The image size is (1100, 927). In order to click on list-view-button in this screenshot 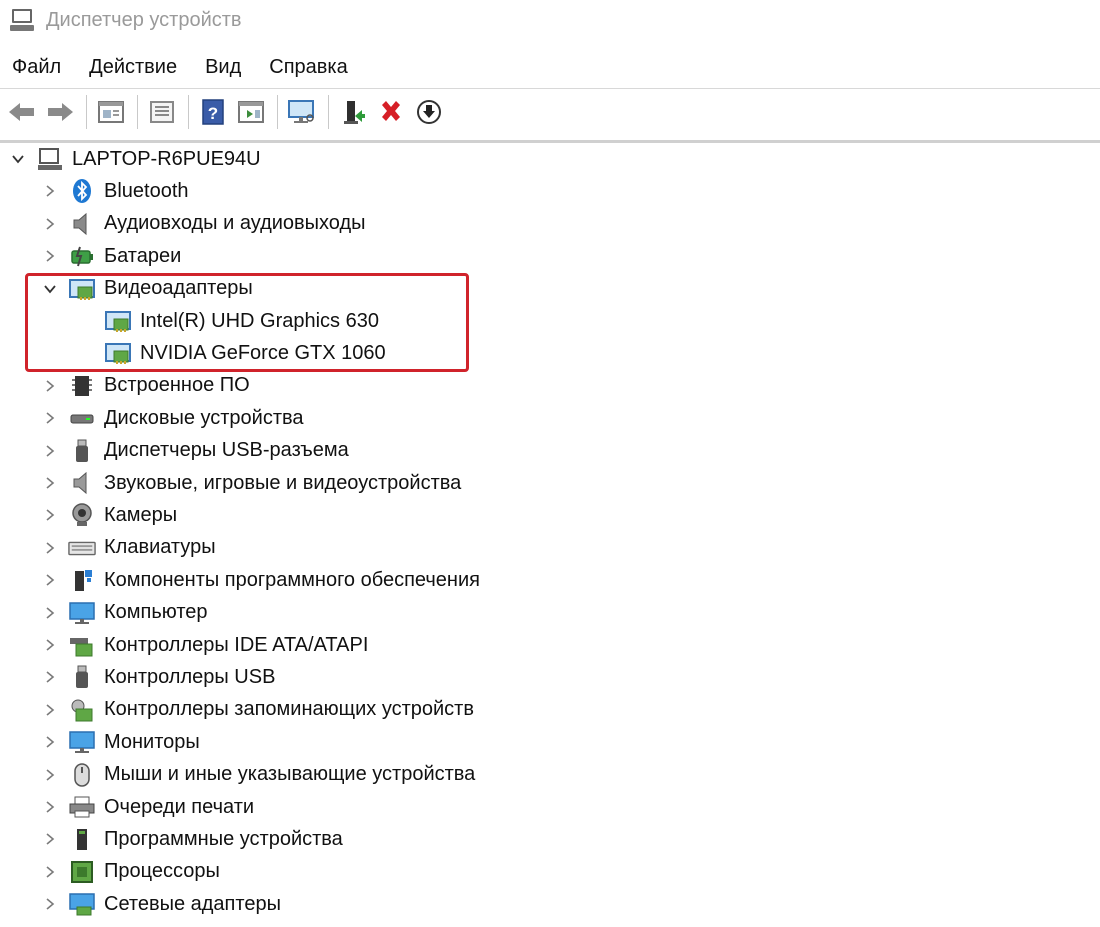, I will do `click(162, 112)`.